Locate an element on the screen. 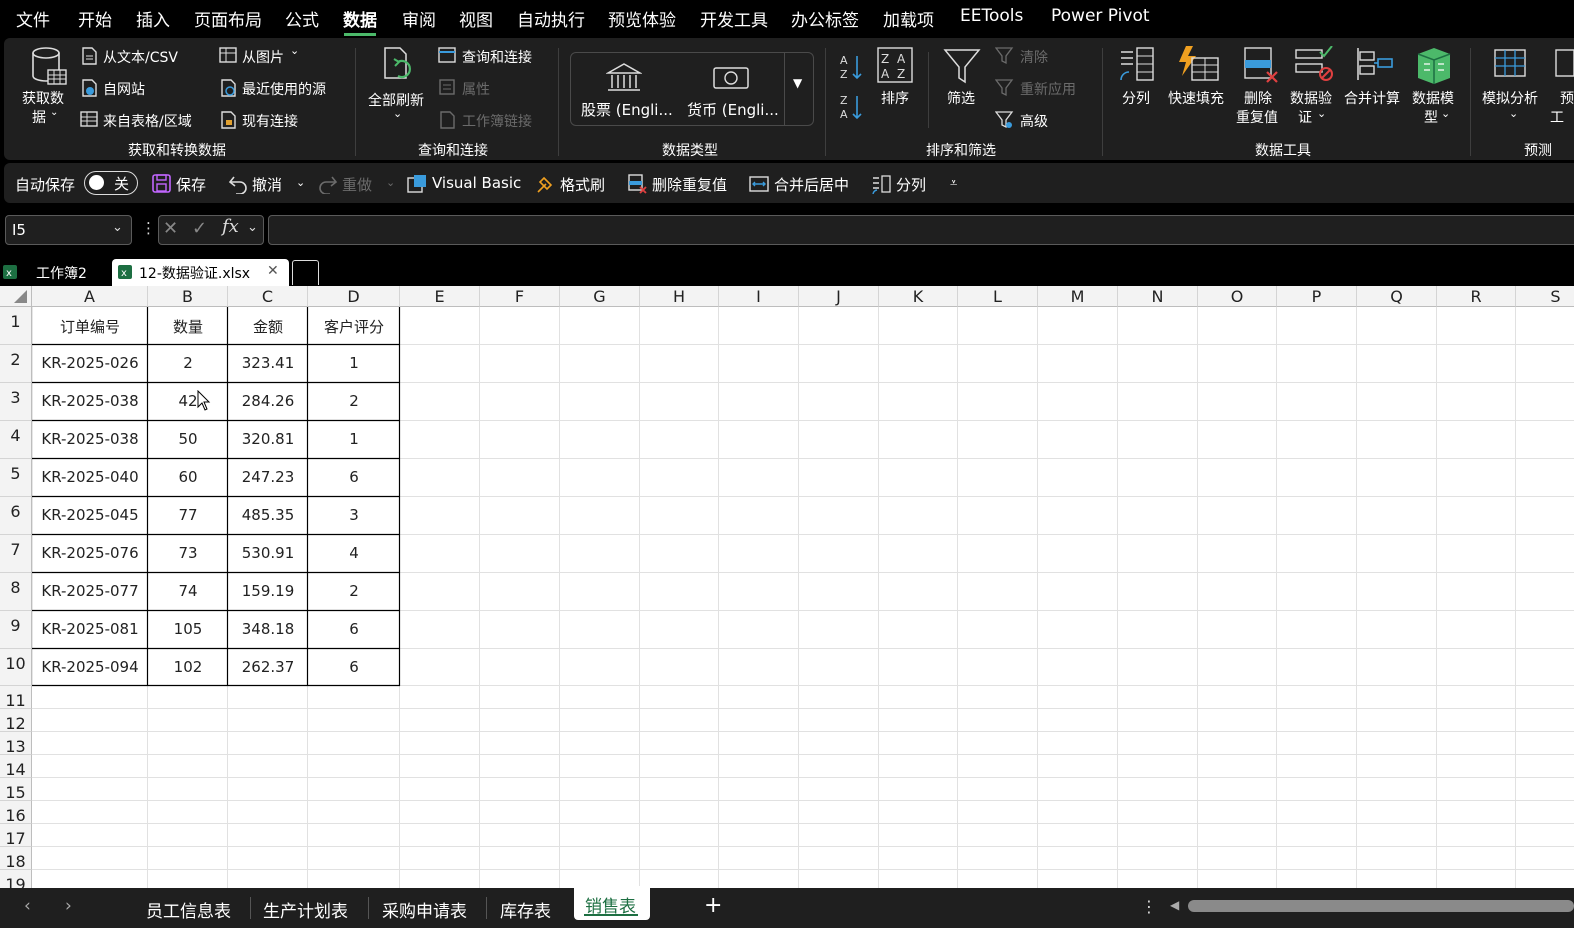  merge-center-button: 合并后居中 is located at coordinates (811, 184).